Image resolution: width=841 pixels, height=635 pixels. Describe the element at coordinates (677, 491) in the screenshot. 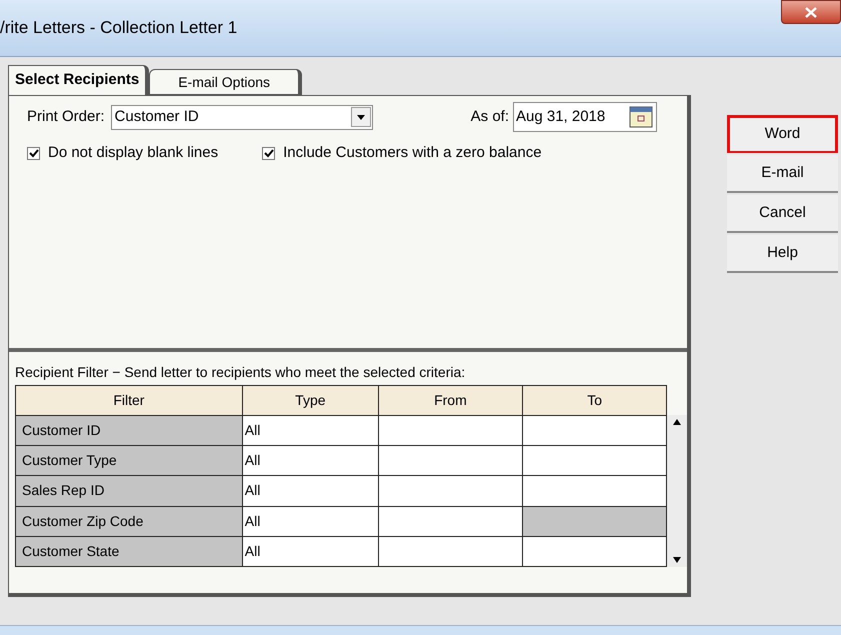

I see `scrollbar` at that location.